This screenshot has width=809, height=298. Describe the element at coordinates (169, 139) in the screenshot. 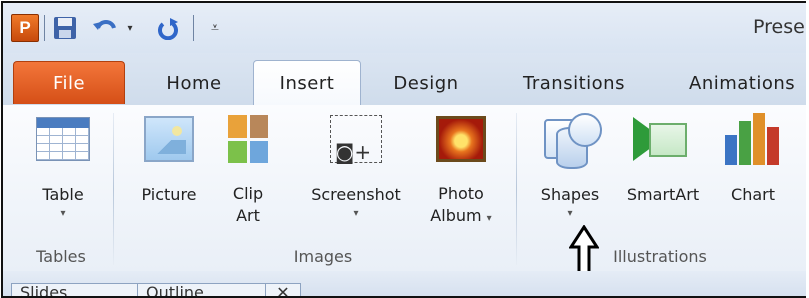

I see `picture-icon` at that location.